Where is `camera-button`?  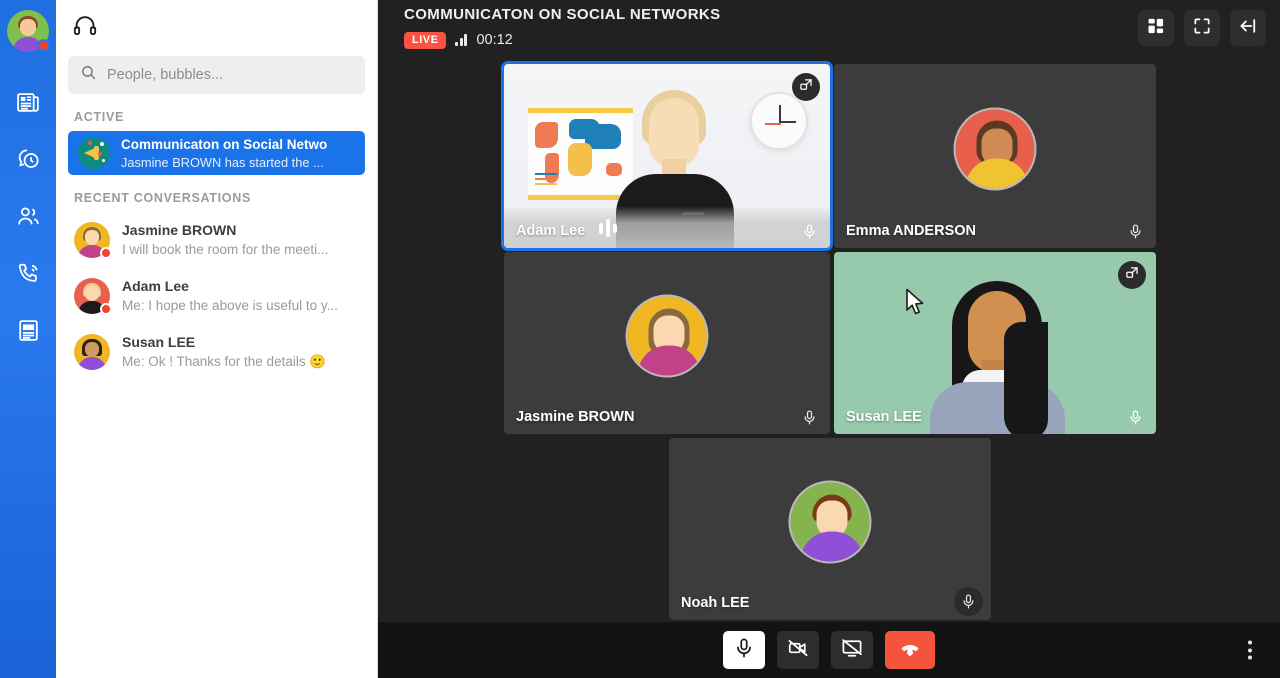 camera-button is located at coordinates (798, 650).